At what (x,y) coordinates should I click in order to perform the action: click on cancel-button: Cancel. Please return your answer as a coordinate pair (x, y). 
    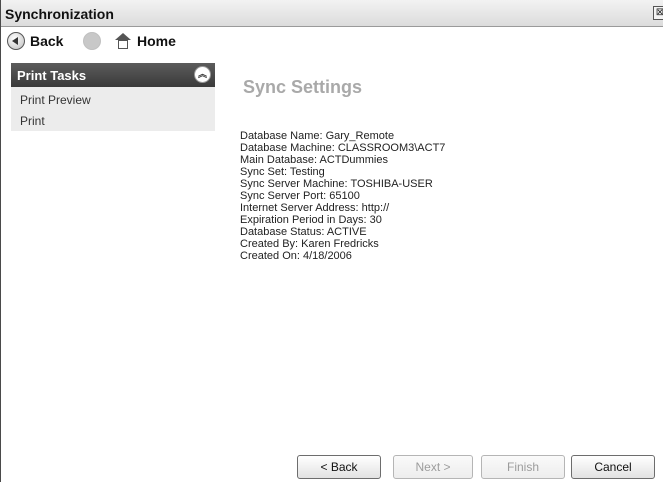
    Looking at the image, I should click on (613, 467).